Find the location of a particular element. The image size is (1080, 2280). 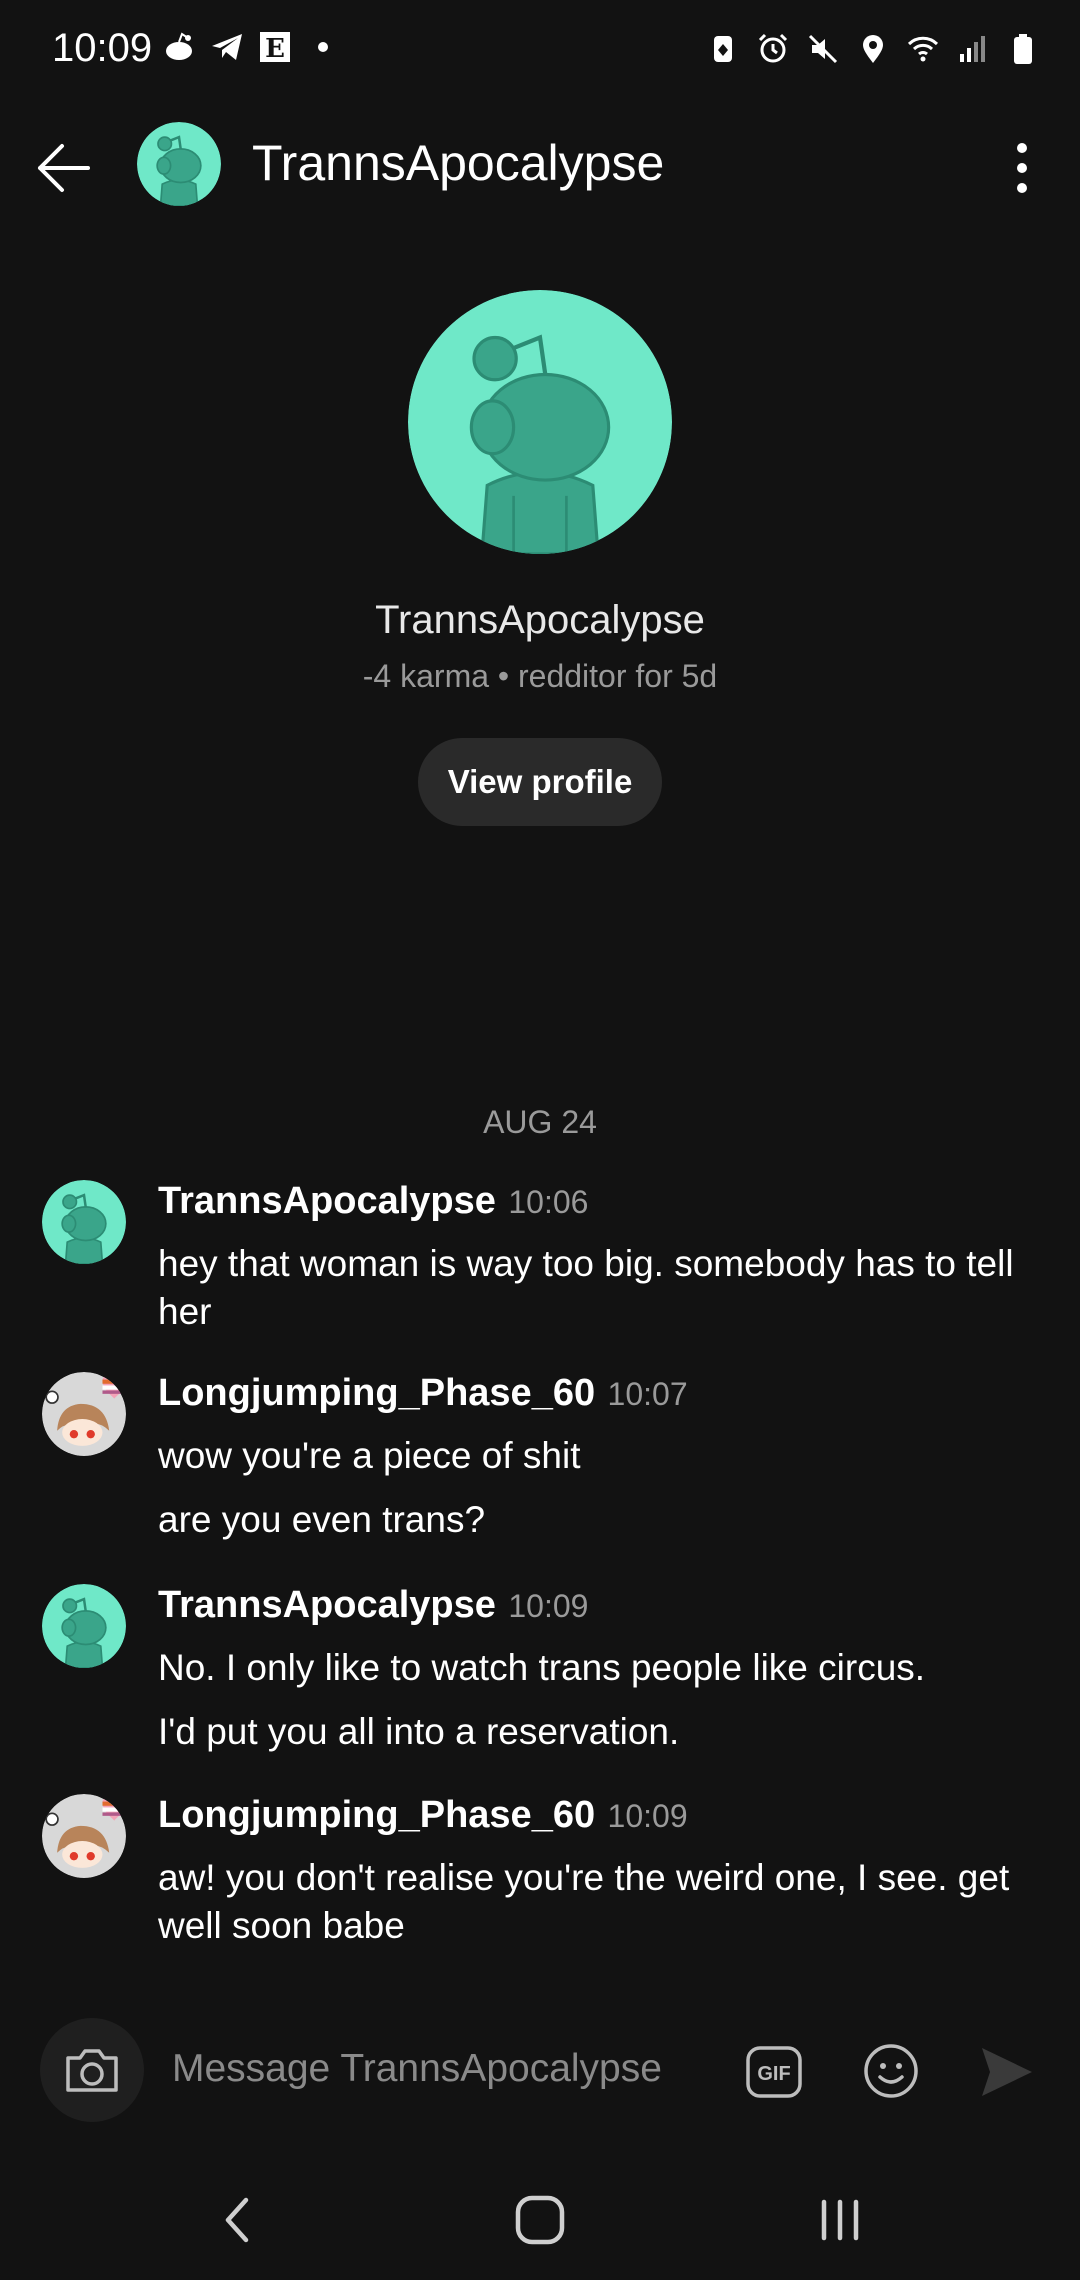

home-icon is located at coordinates (540, 2220).